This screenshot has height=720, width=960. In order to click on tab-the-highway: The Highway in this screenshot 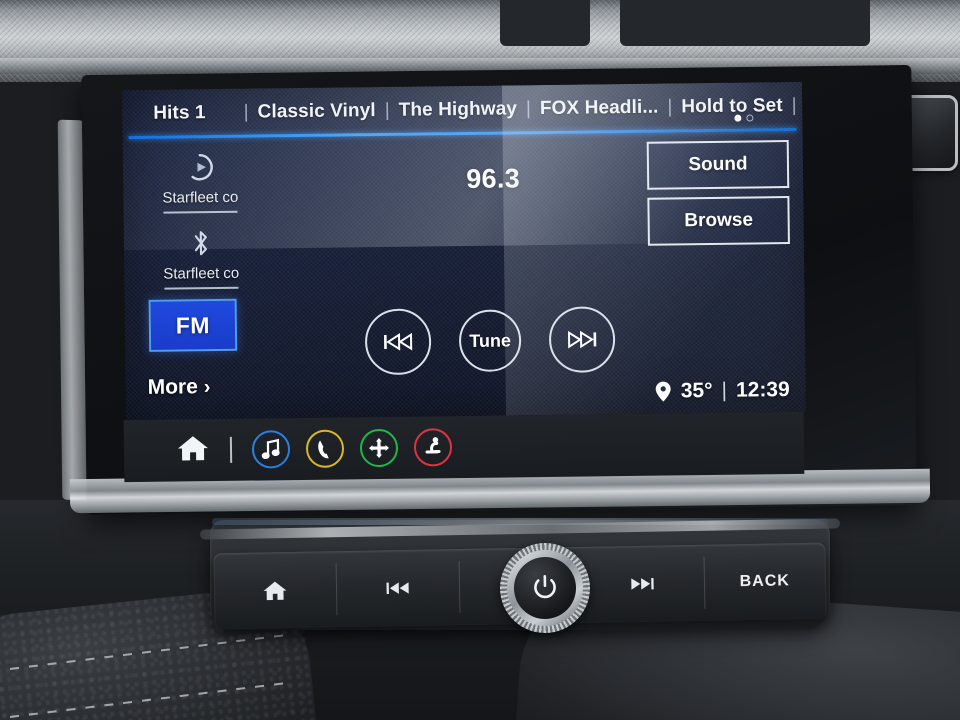, I will do `click(458, 110)`.